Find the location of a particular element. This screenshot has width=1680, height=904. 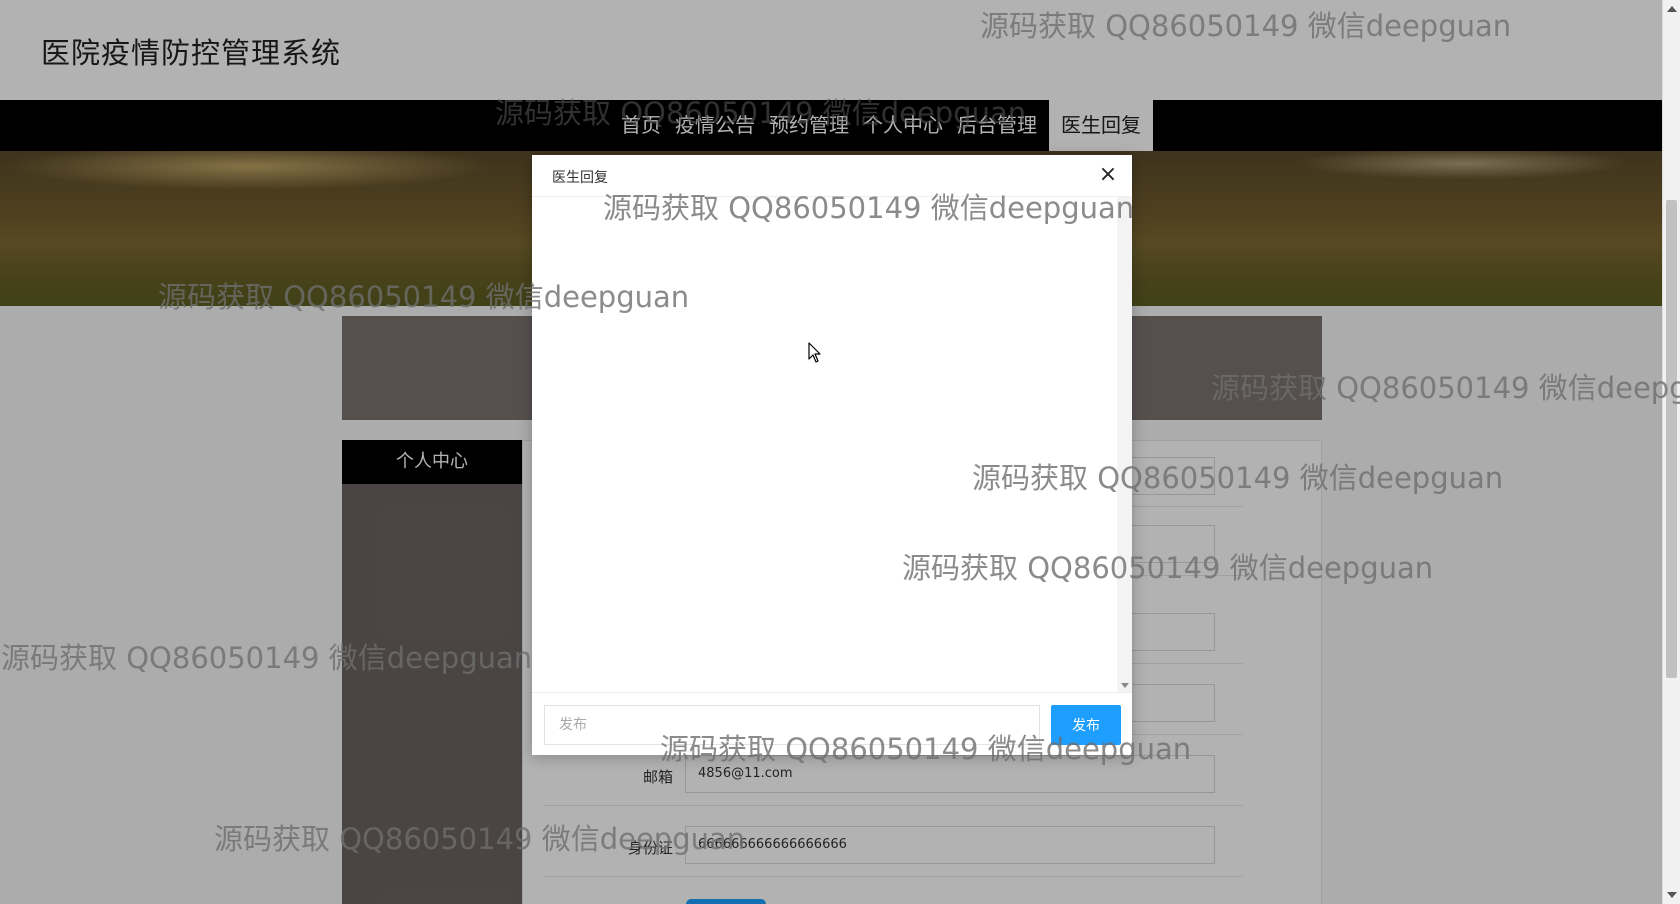

dialog-scrollbar is located at coordinates (1124, 444).